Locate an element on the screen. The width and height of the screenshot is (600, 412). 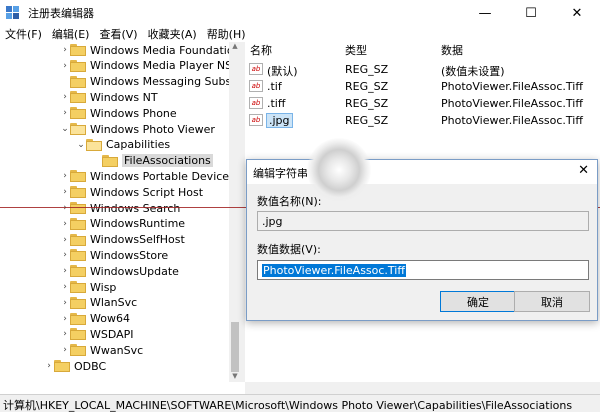
tree-item: › Wow64 is located at coordinates (95, 319).